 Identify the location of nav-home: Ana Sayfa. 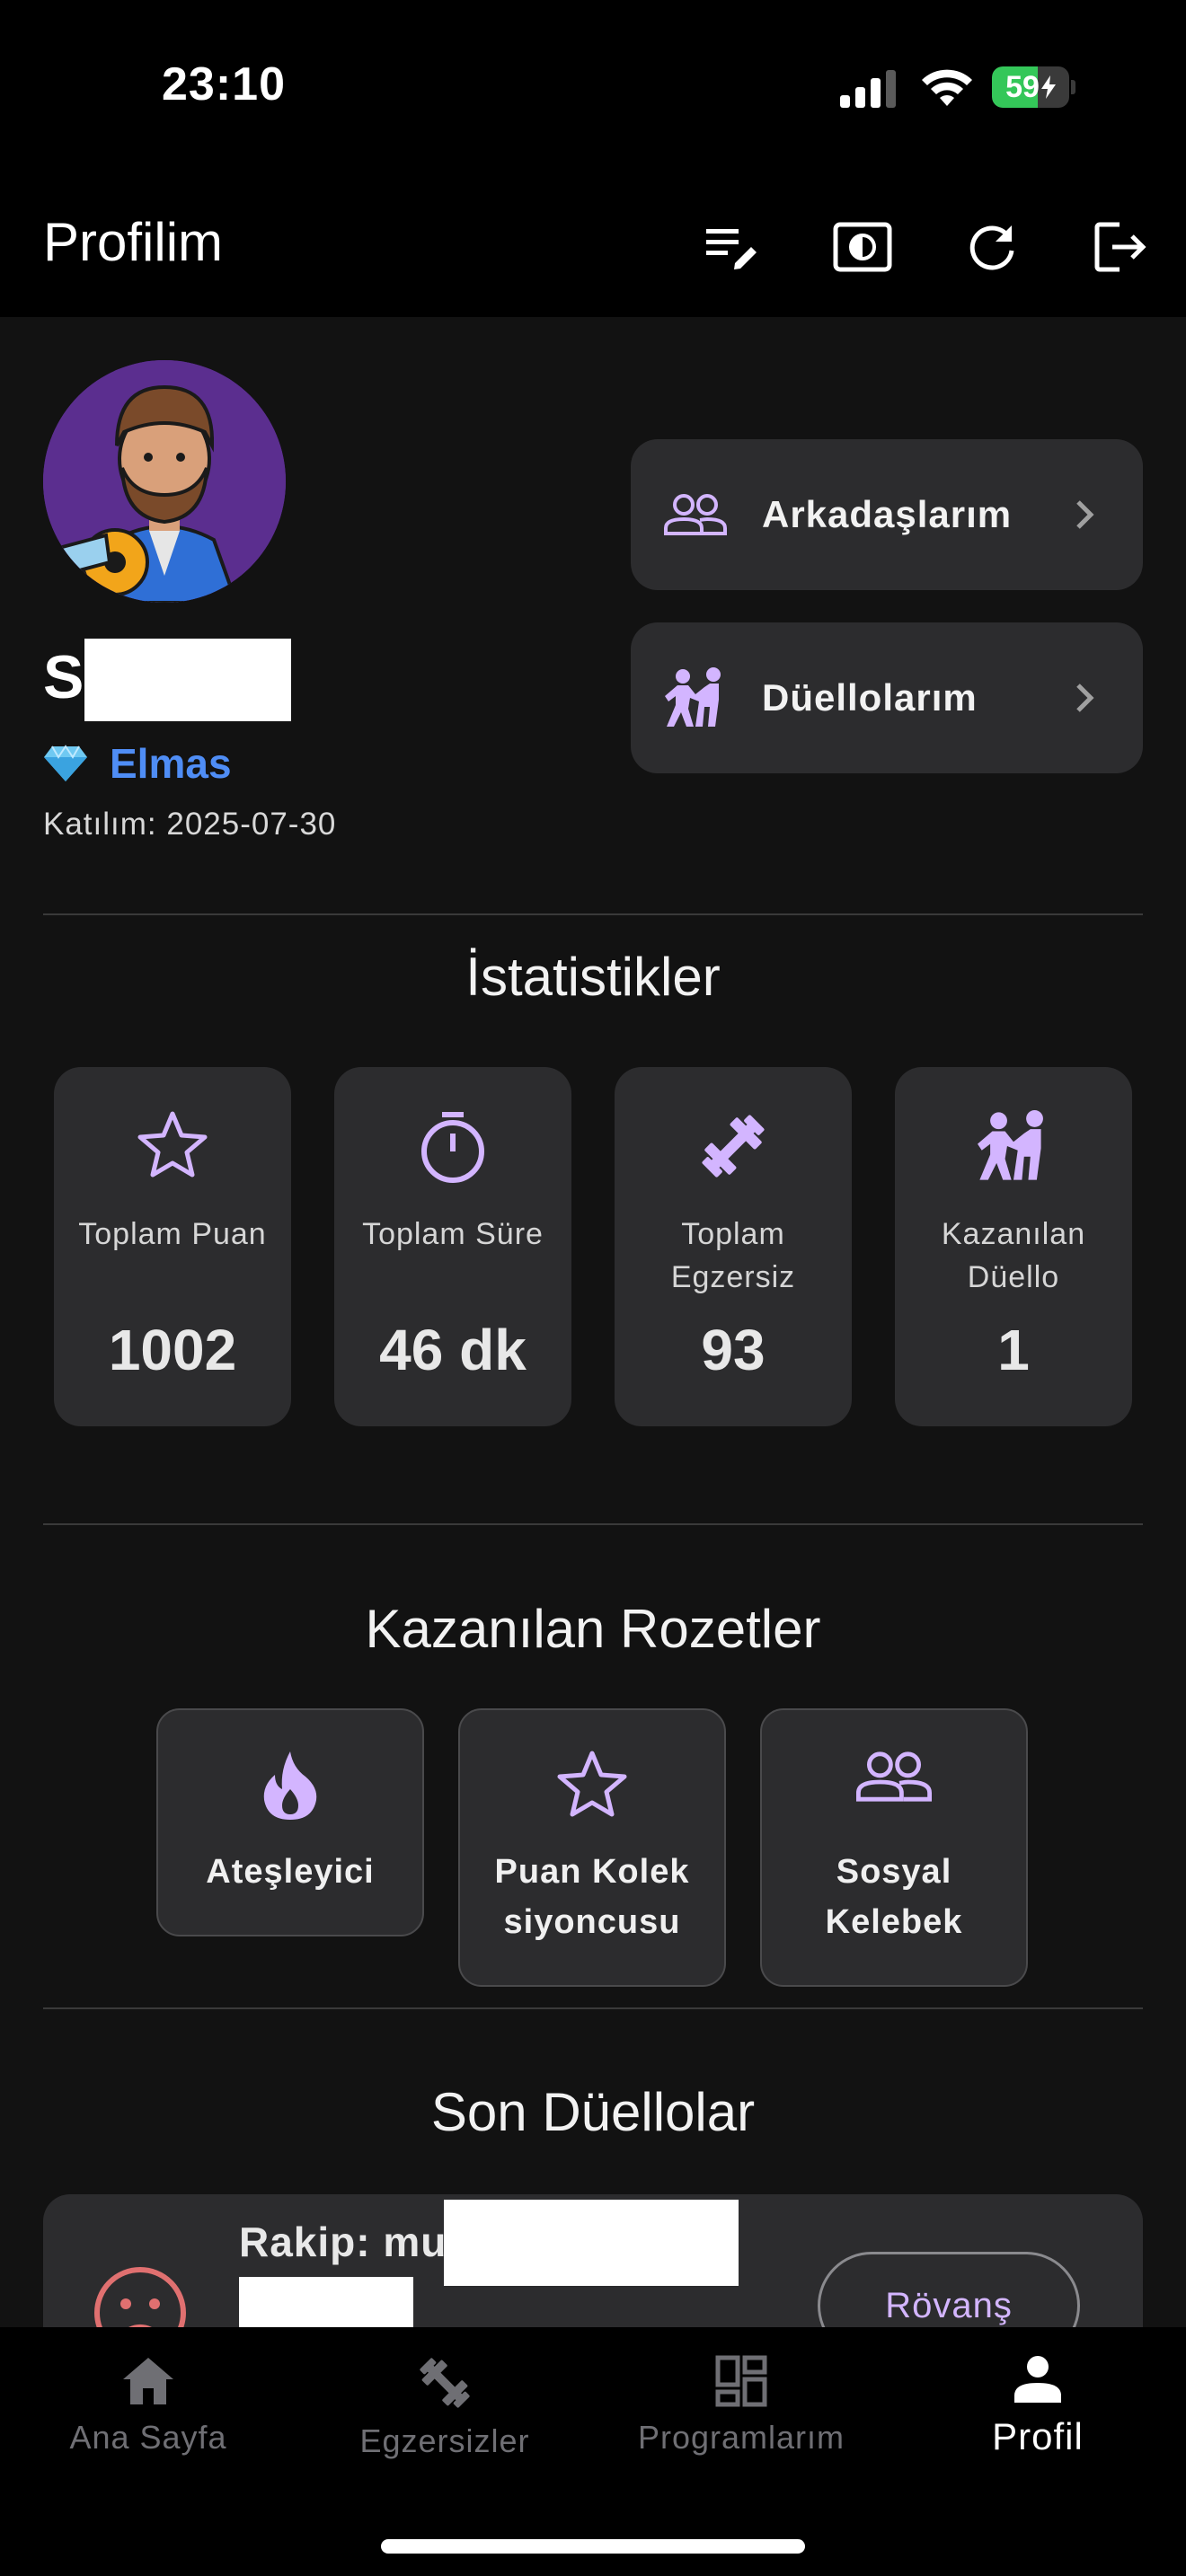
(148, 2405).